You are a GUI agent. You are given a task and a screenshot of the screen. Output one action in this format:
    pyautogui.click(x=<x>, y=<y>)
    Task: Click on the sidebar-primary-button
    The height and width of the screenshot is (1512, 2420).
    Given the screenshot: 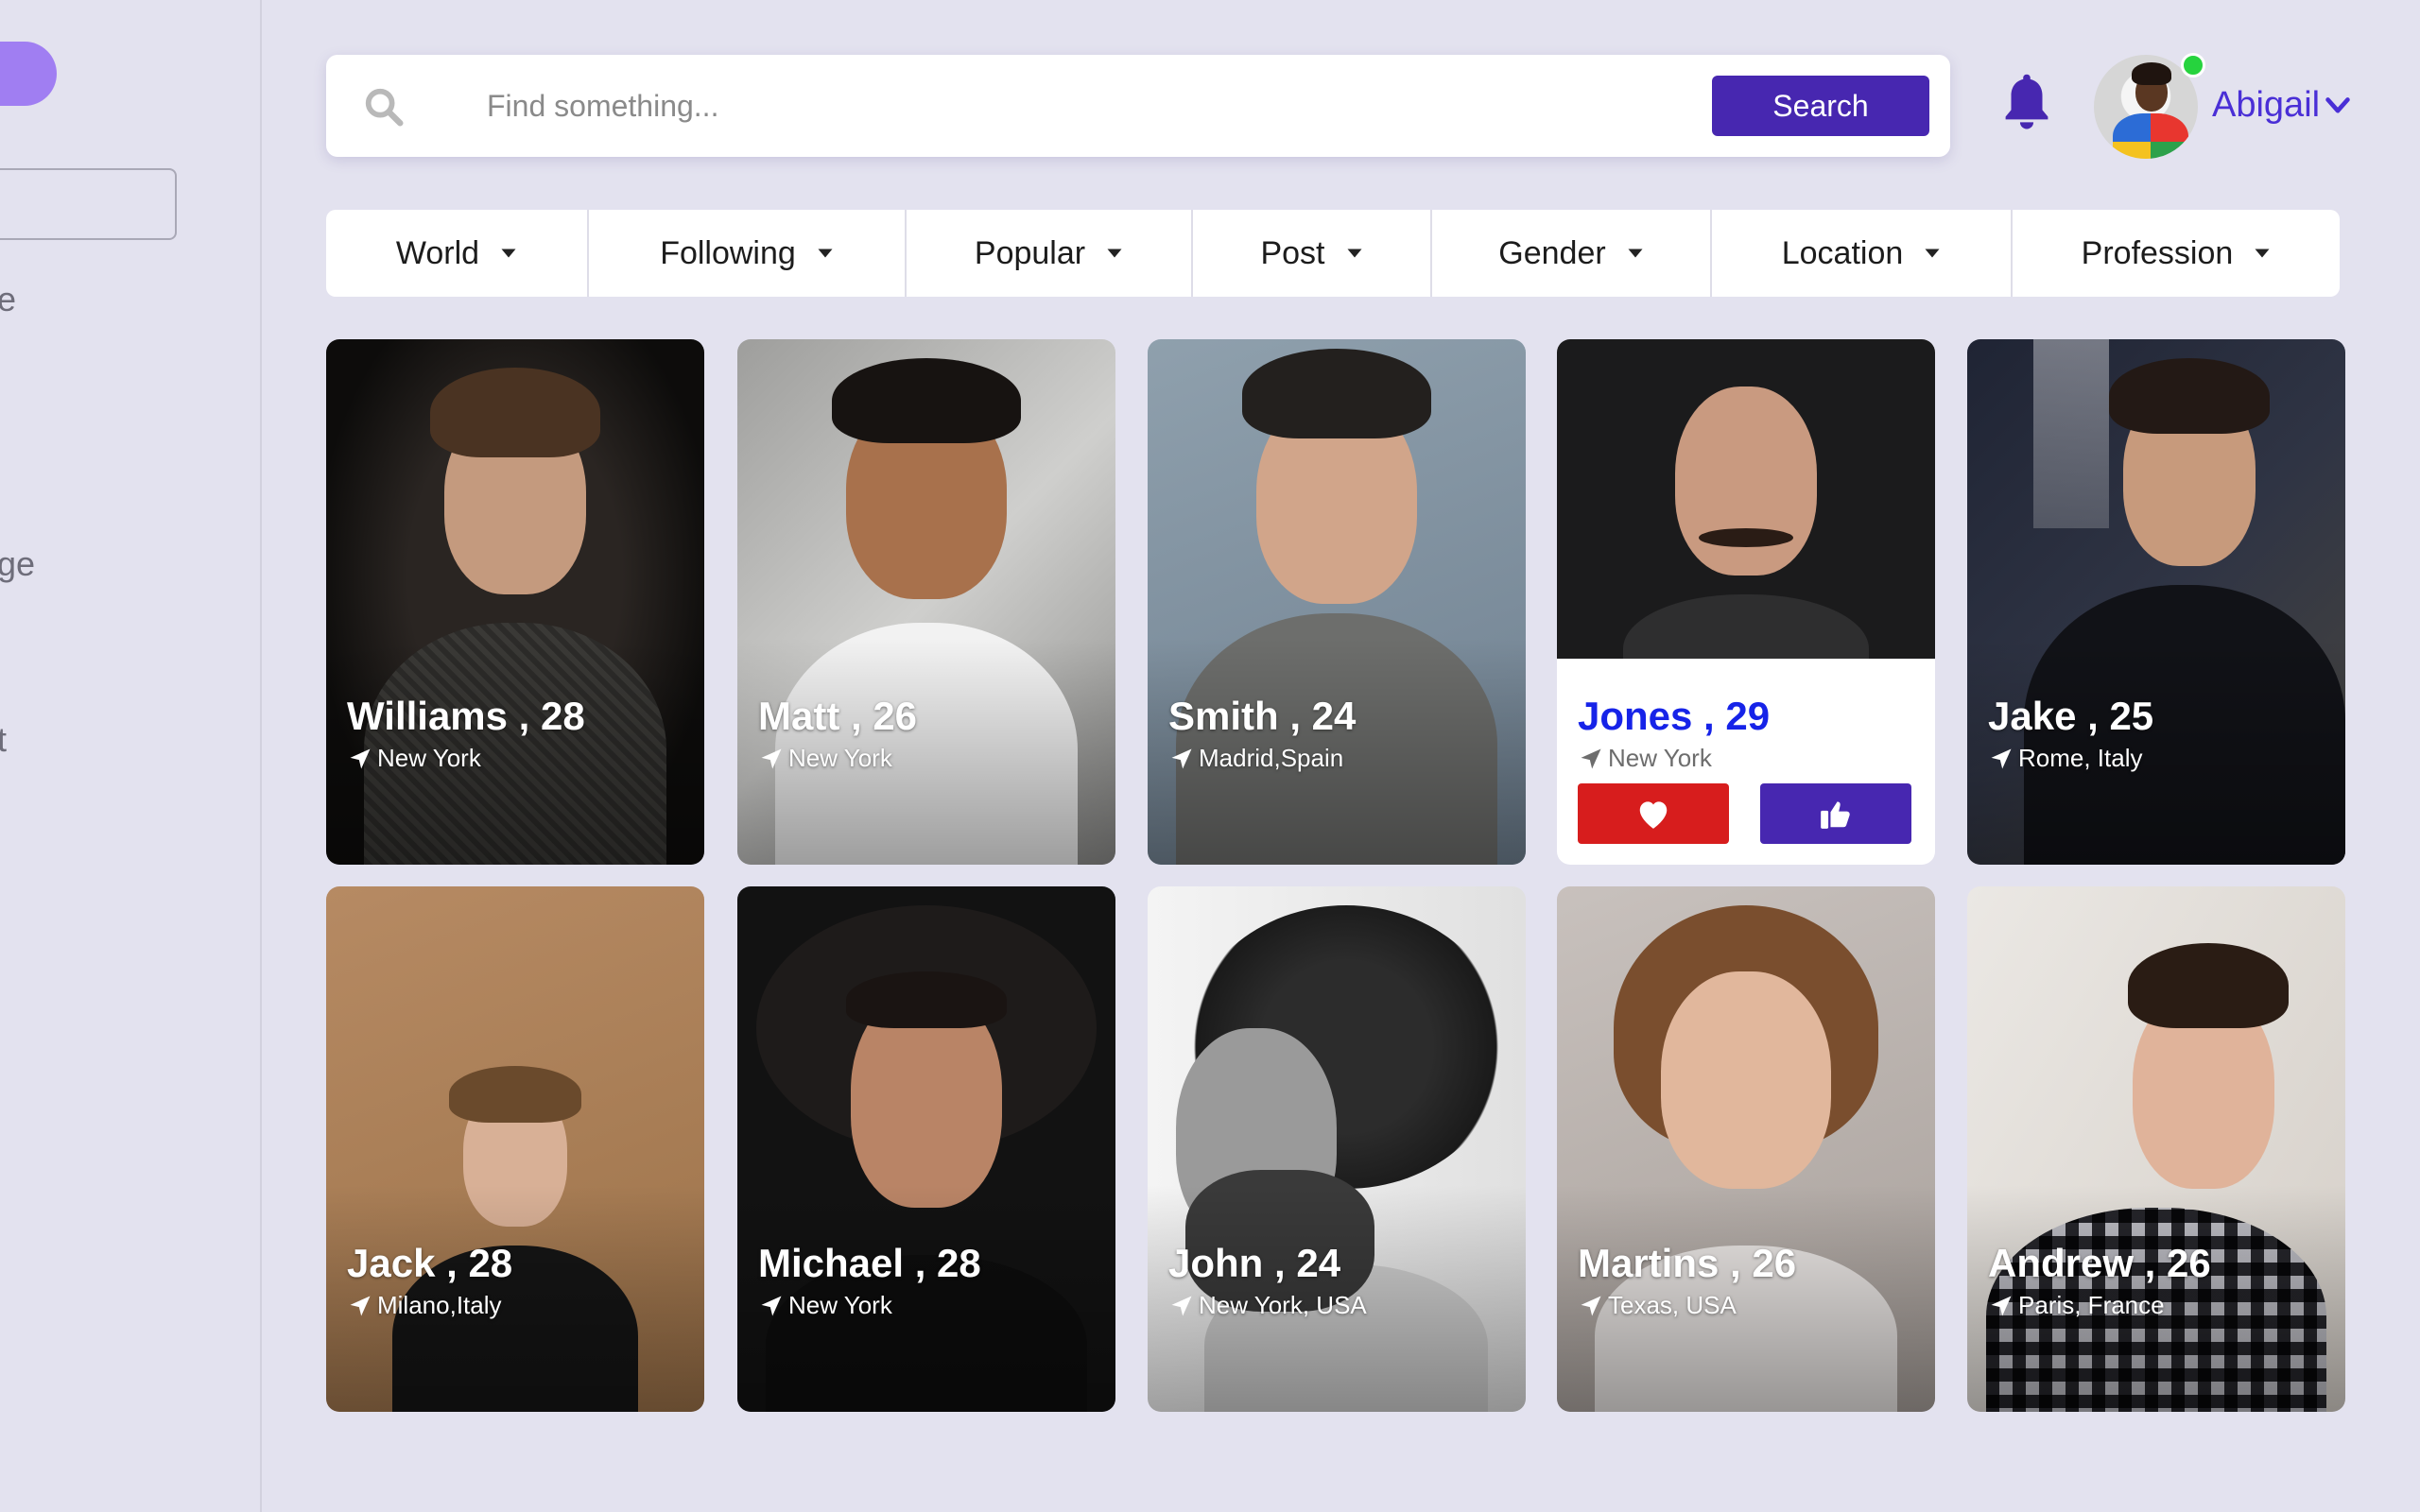 What is the action you would take?
    pyautogui.click(x=28, y=74)
    